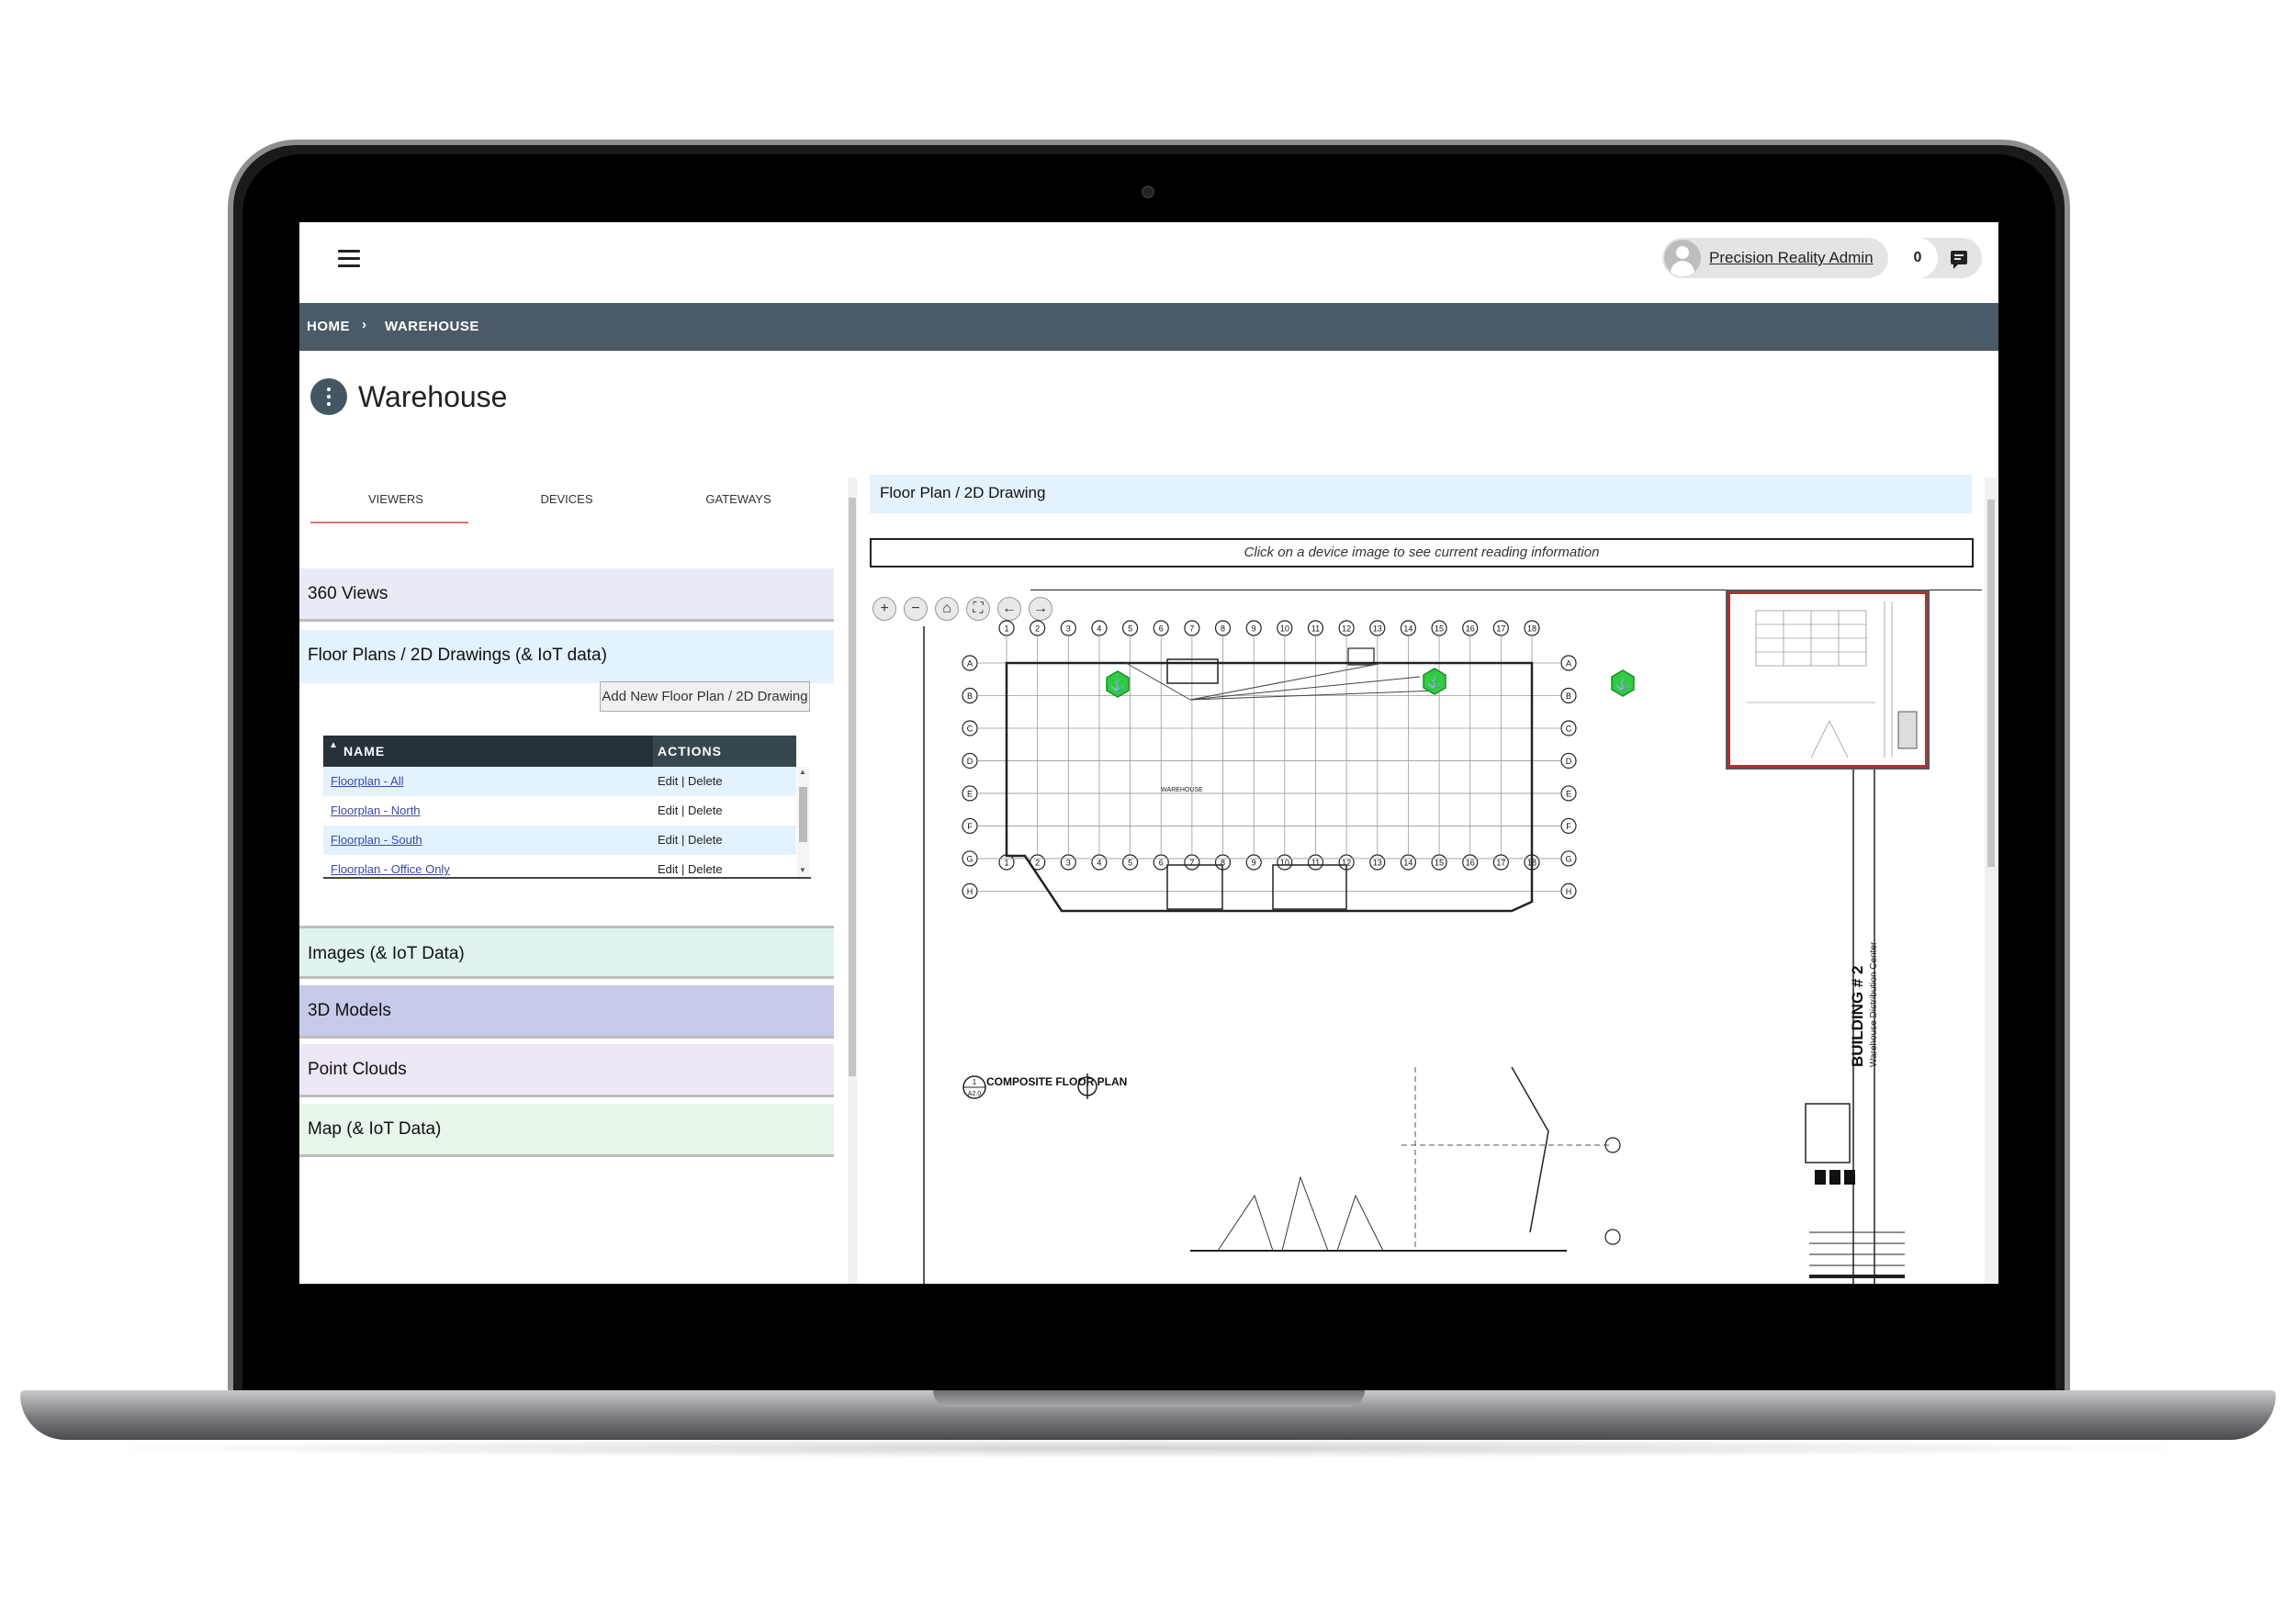 The height and width of the screenshot is (1607, 2296). I want to click on section-point-clouds: Point Clouds, so click(566, 1070).